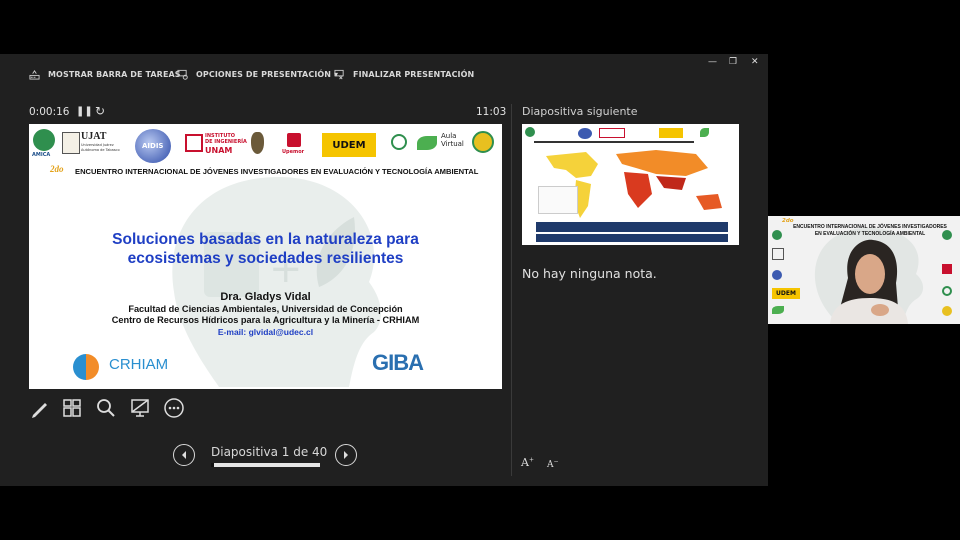  I want to click on decrease-font-icon: A−, so click(553, 464).